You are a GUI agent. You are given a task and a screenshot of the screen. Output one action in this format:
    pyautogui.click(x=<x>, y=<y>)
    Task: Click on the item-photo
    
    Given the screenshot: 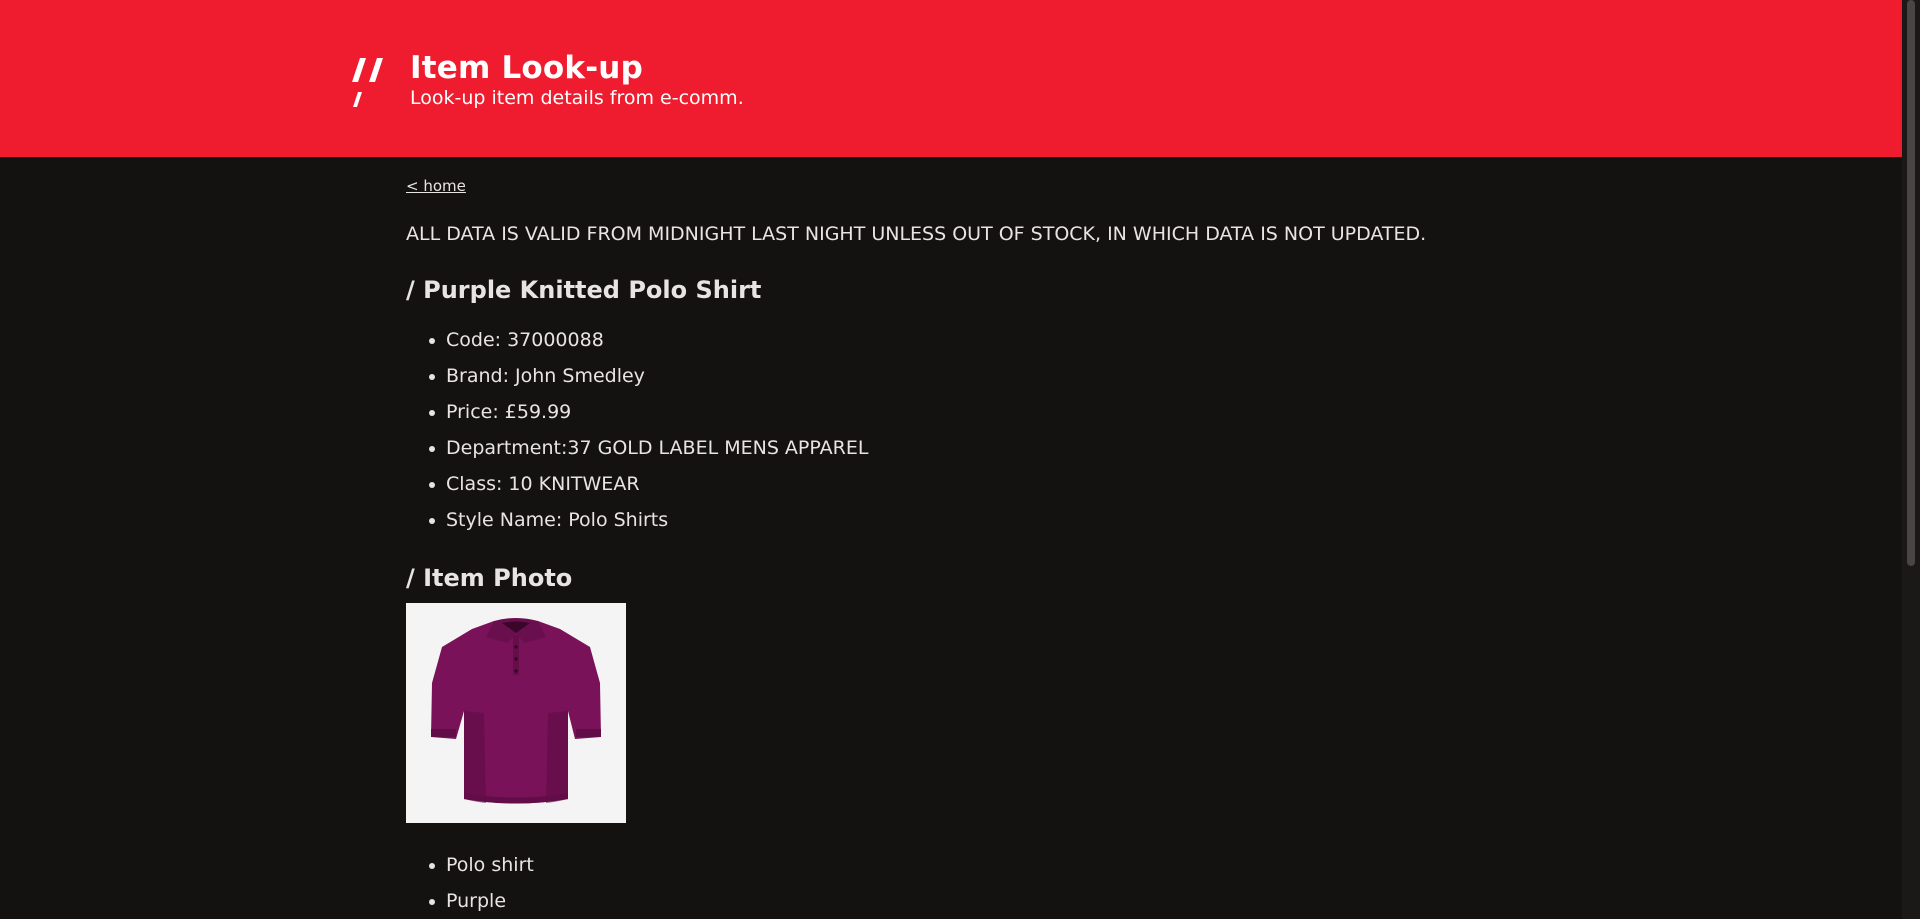 What is the action you would take?
    pyautogui.click(x=516, y=713)
    